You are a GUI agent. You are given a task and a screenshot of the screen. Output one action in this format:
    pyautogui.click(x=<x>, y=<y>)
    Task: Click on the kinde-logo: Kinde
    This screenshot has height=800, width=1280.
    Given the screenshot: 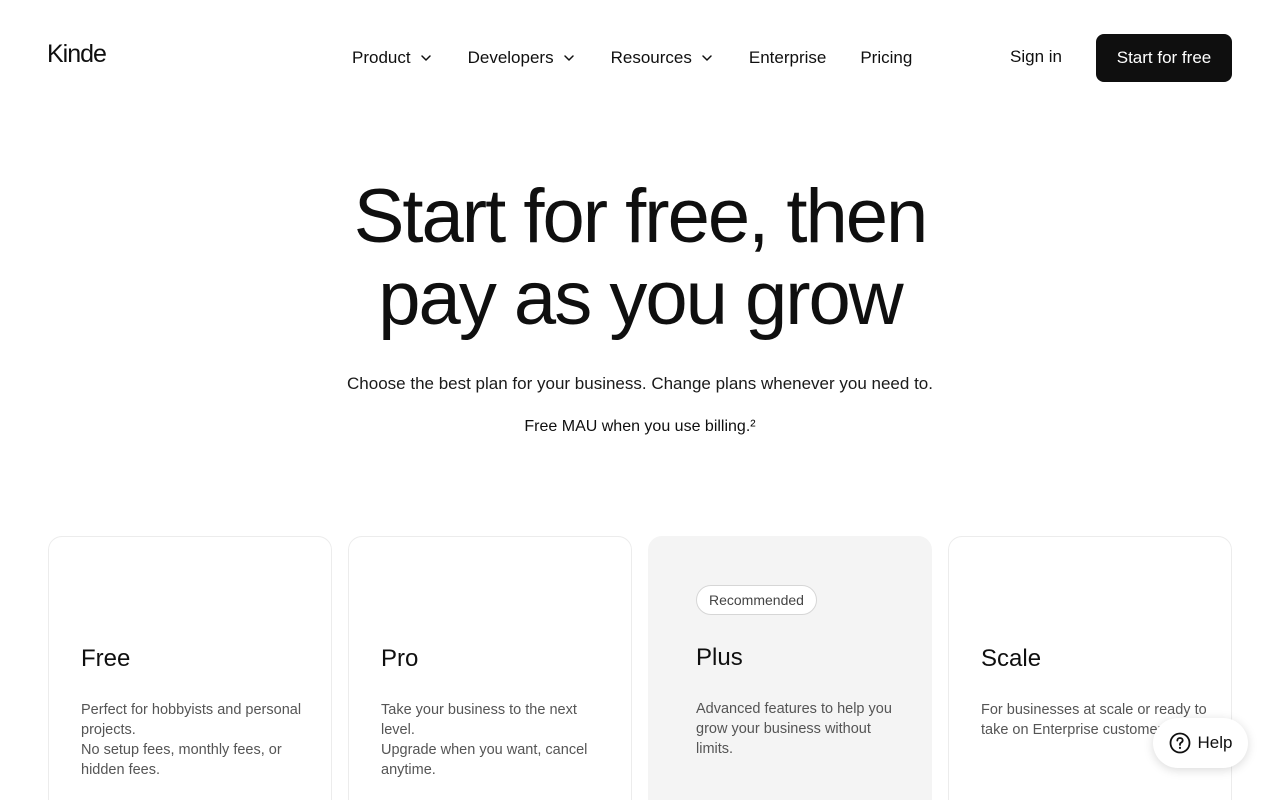 What is the action you would take?
    pyautogui.click(x=77, y=54)
    